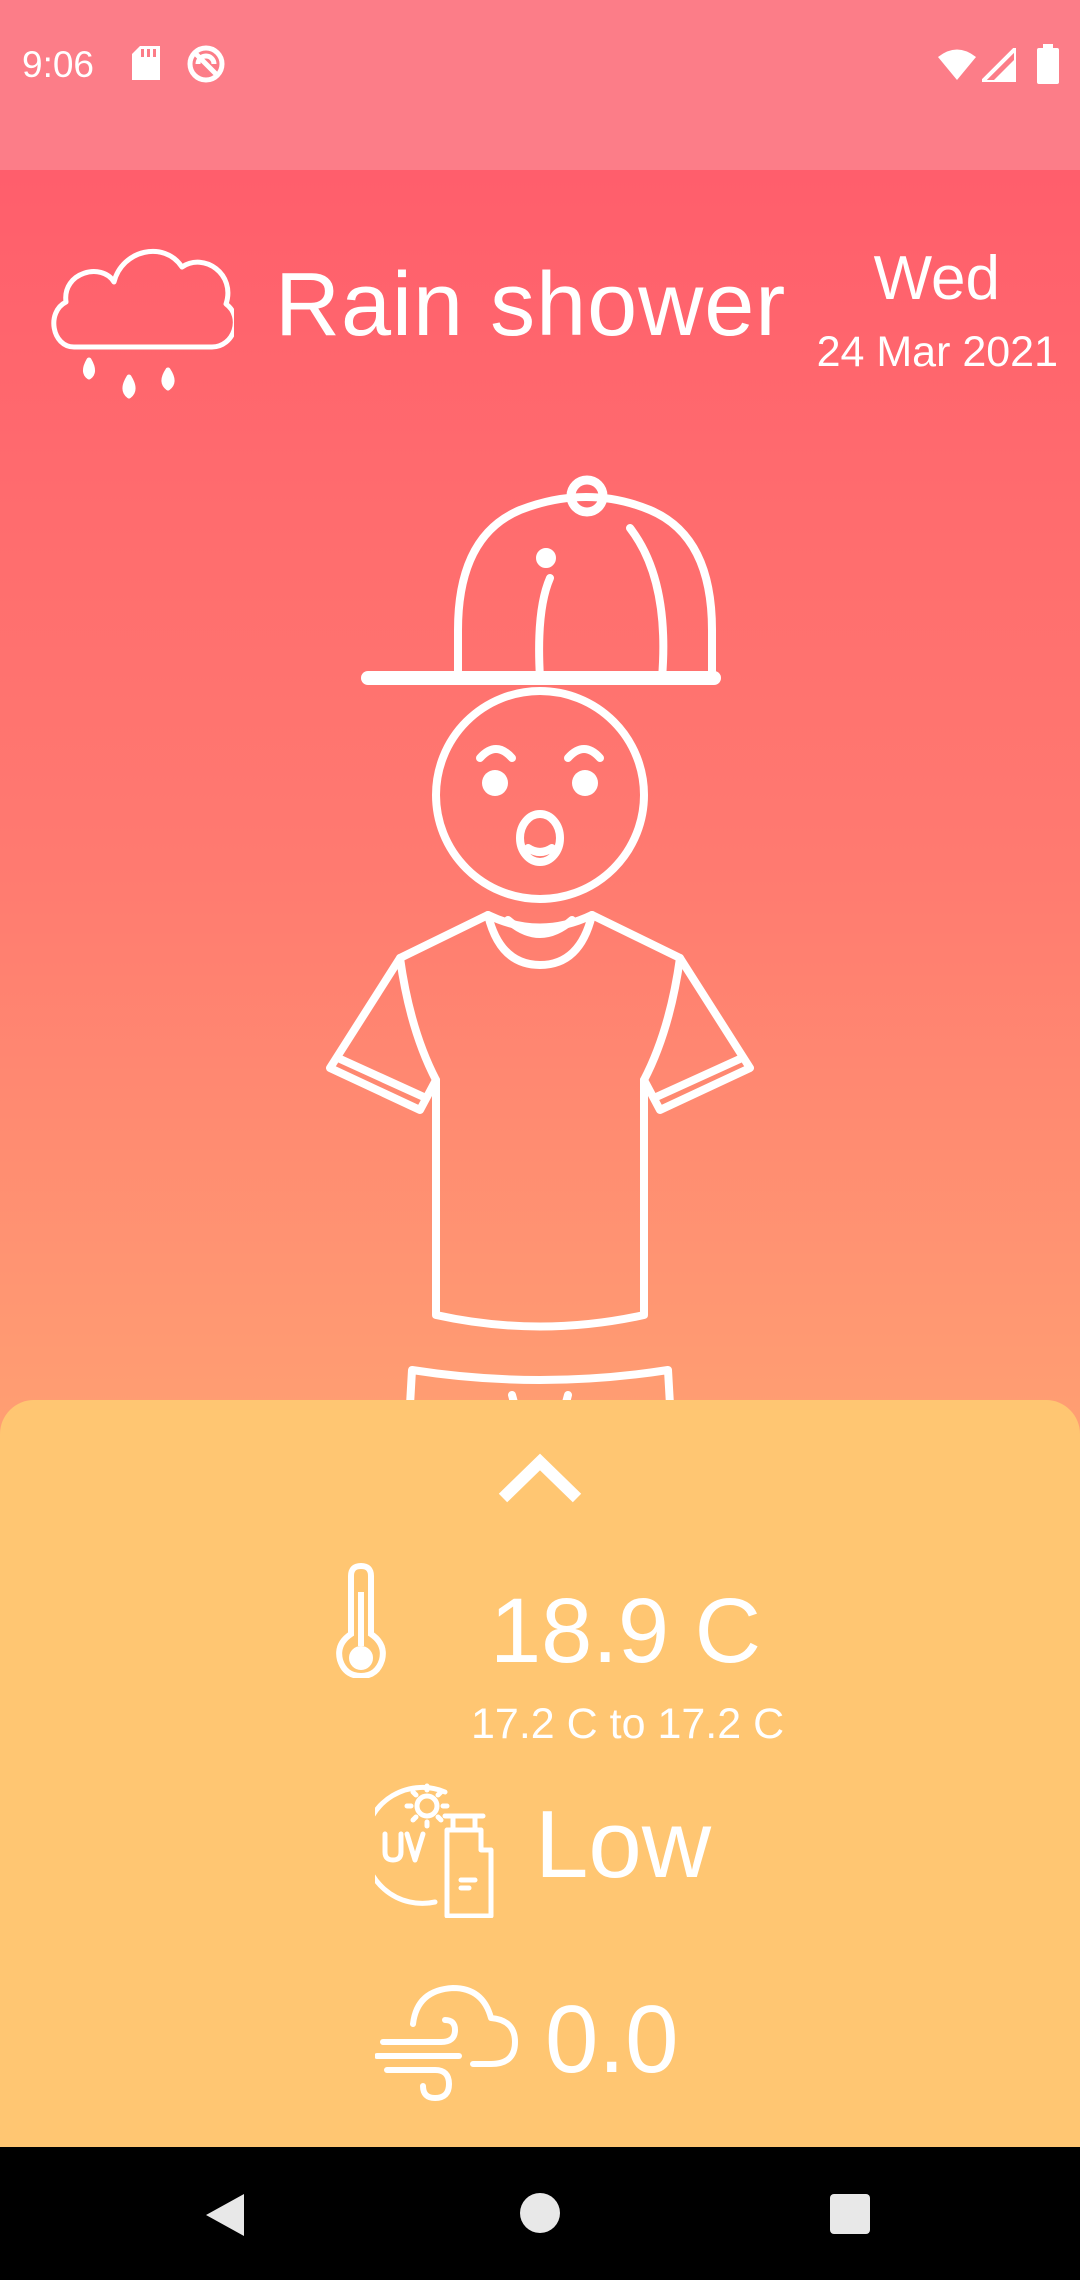  Describe the element at coordinates (628, 1724) in the screenshot. I see `temperature-range: 17.2 C to 17.2 C` at that location.